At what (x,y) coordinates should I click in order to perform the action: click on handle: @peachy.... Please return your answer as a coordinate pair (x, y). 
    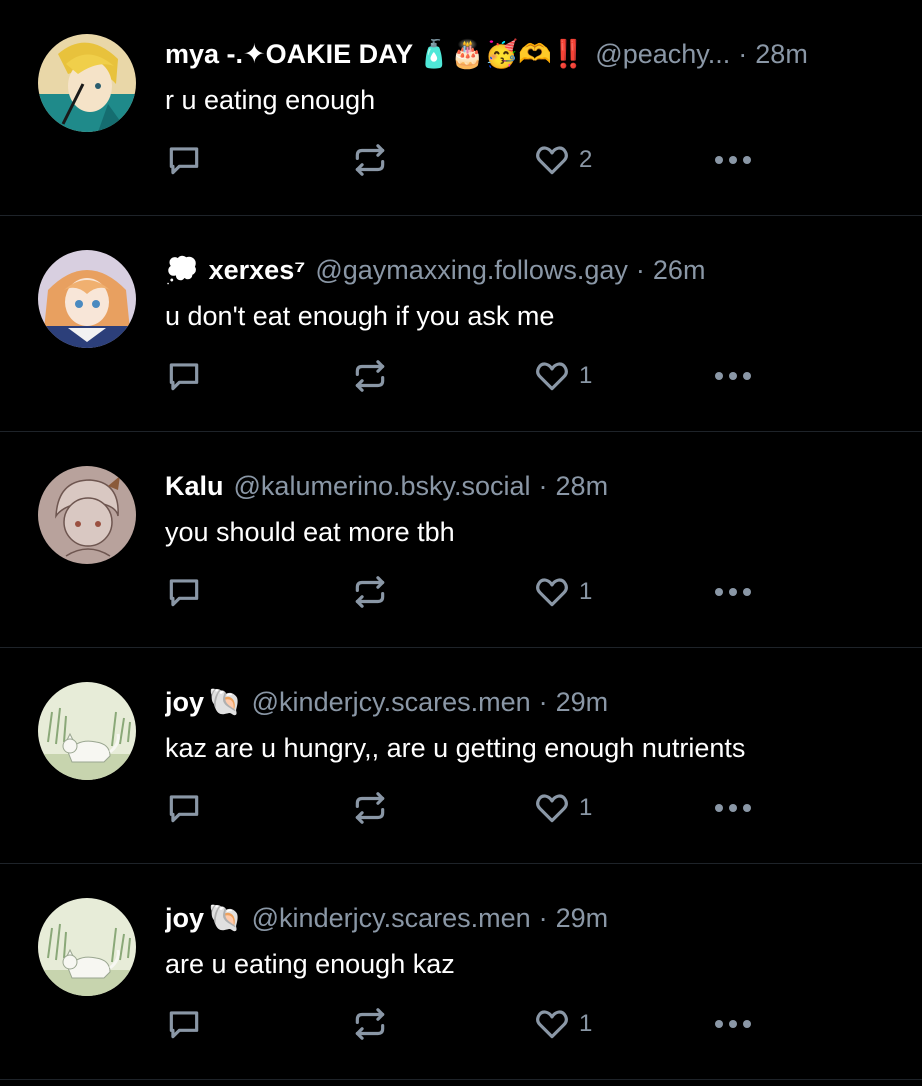
    Looking at the image, I should click on (662, 54).